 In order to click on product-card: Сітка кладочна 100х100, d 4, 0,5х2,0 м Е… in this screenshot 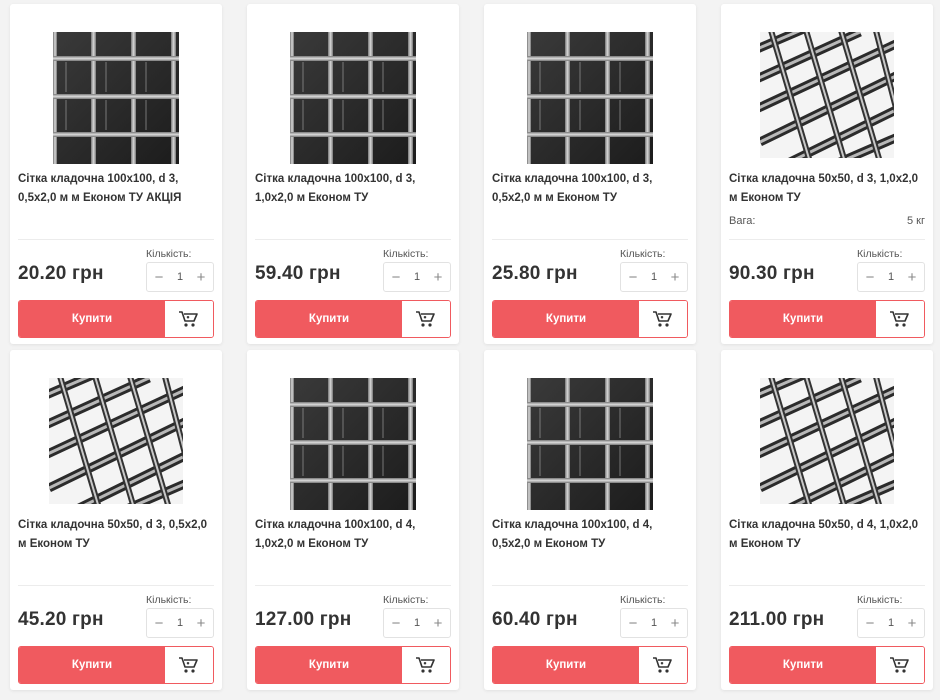, I will do `click(590, 520)`.